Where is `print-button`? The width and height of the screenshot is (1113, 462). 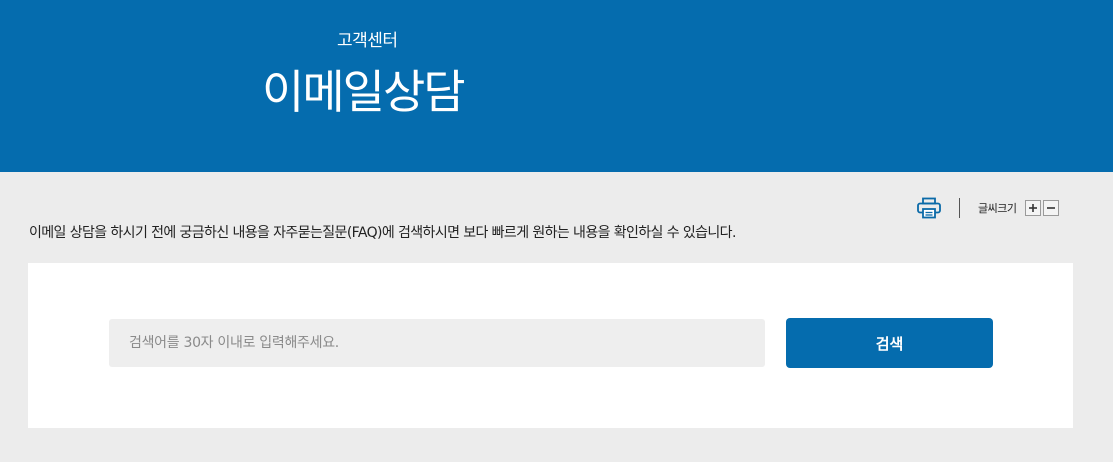 print-button is located at coordinates (929, 208).